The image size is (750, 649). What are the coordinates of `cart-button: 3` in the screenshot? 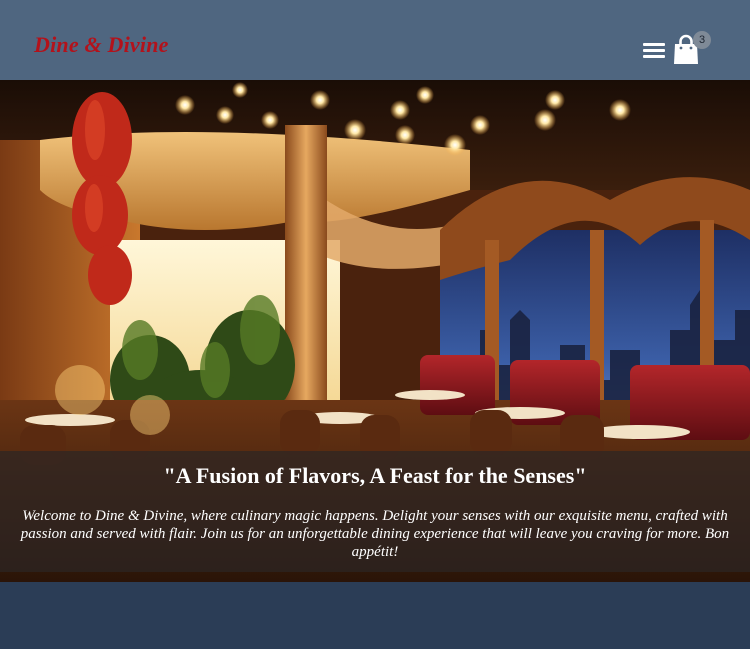 It's located at (692, 48).